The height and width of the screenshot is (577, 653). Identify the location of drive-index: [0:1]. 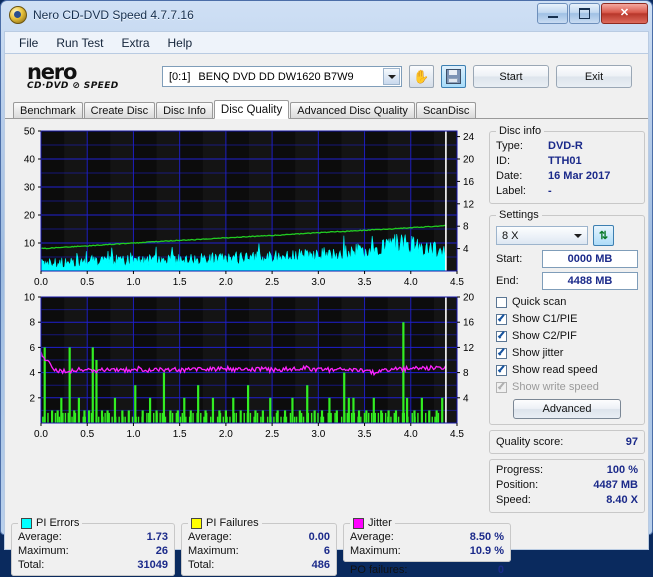
(180, 76).